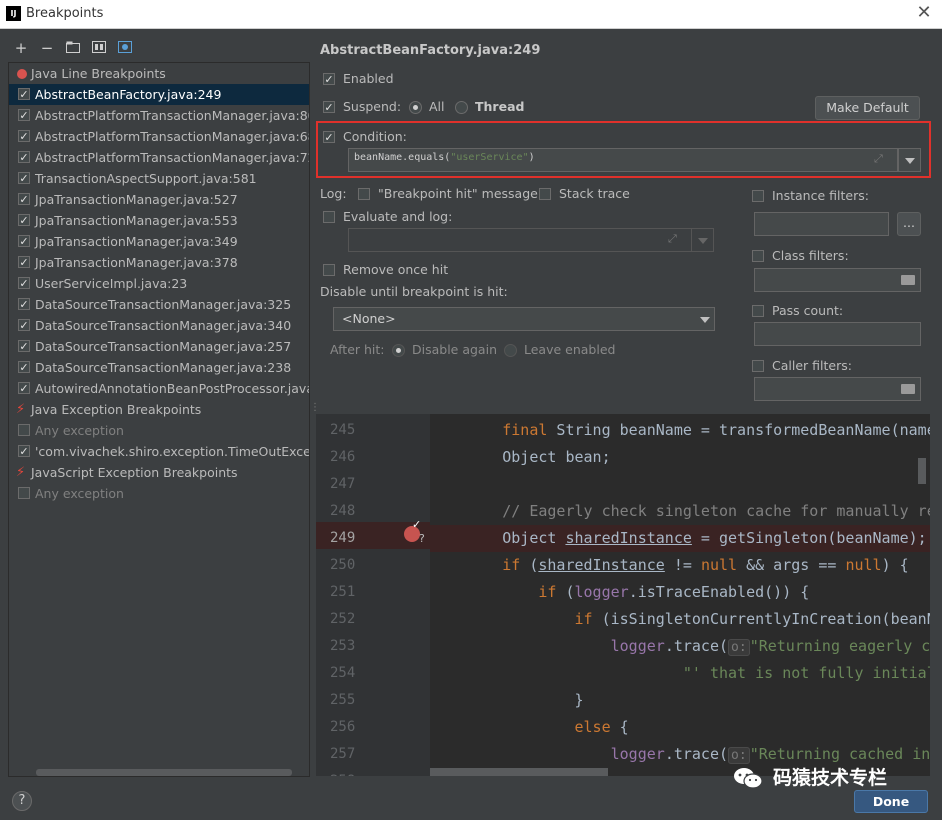 The image size is (942, 820). Describe the element at coordinates (821, 224) in the screenshot. I see `instance-filters-input` at that location.